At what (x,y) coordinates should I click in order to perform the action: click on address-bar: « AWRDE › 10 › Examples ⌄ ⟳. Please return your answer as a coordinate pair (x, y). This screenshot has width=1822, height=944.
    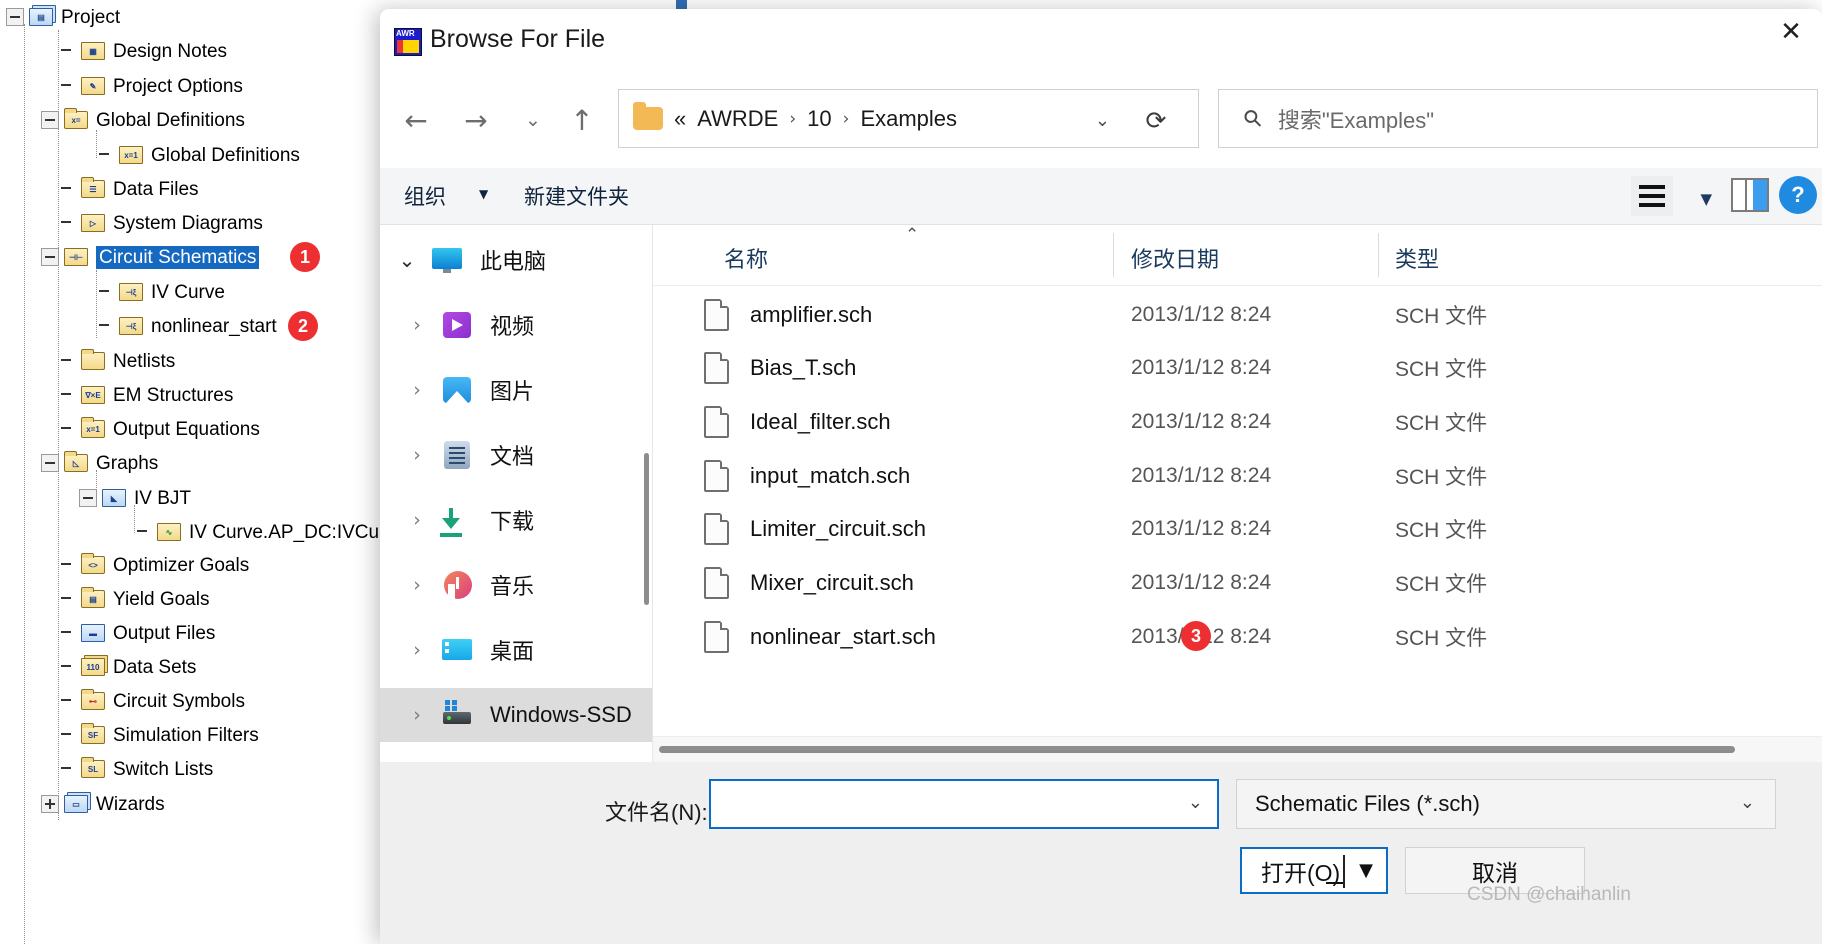
    Looking at the image, I should click on (908, 118).